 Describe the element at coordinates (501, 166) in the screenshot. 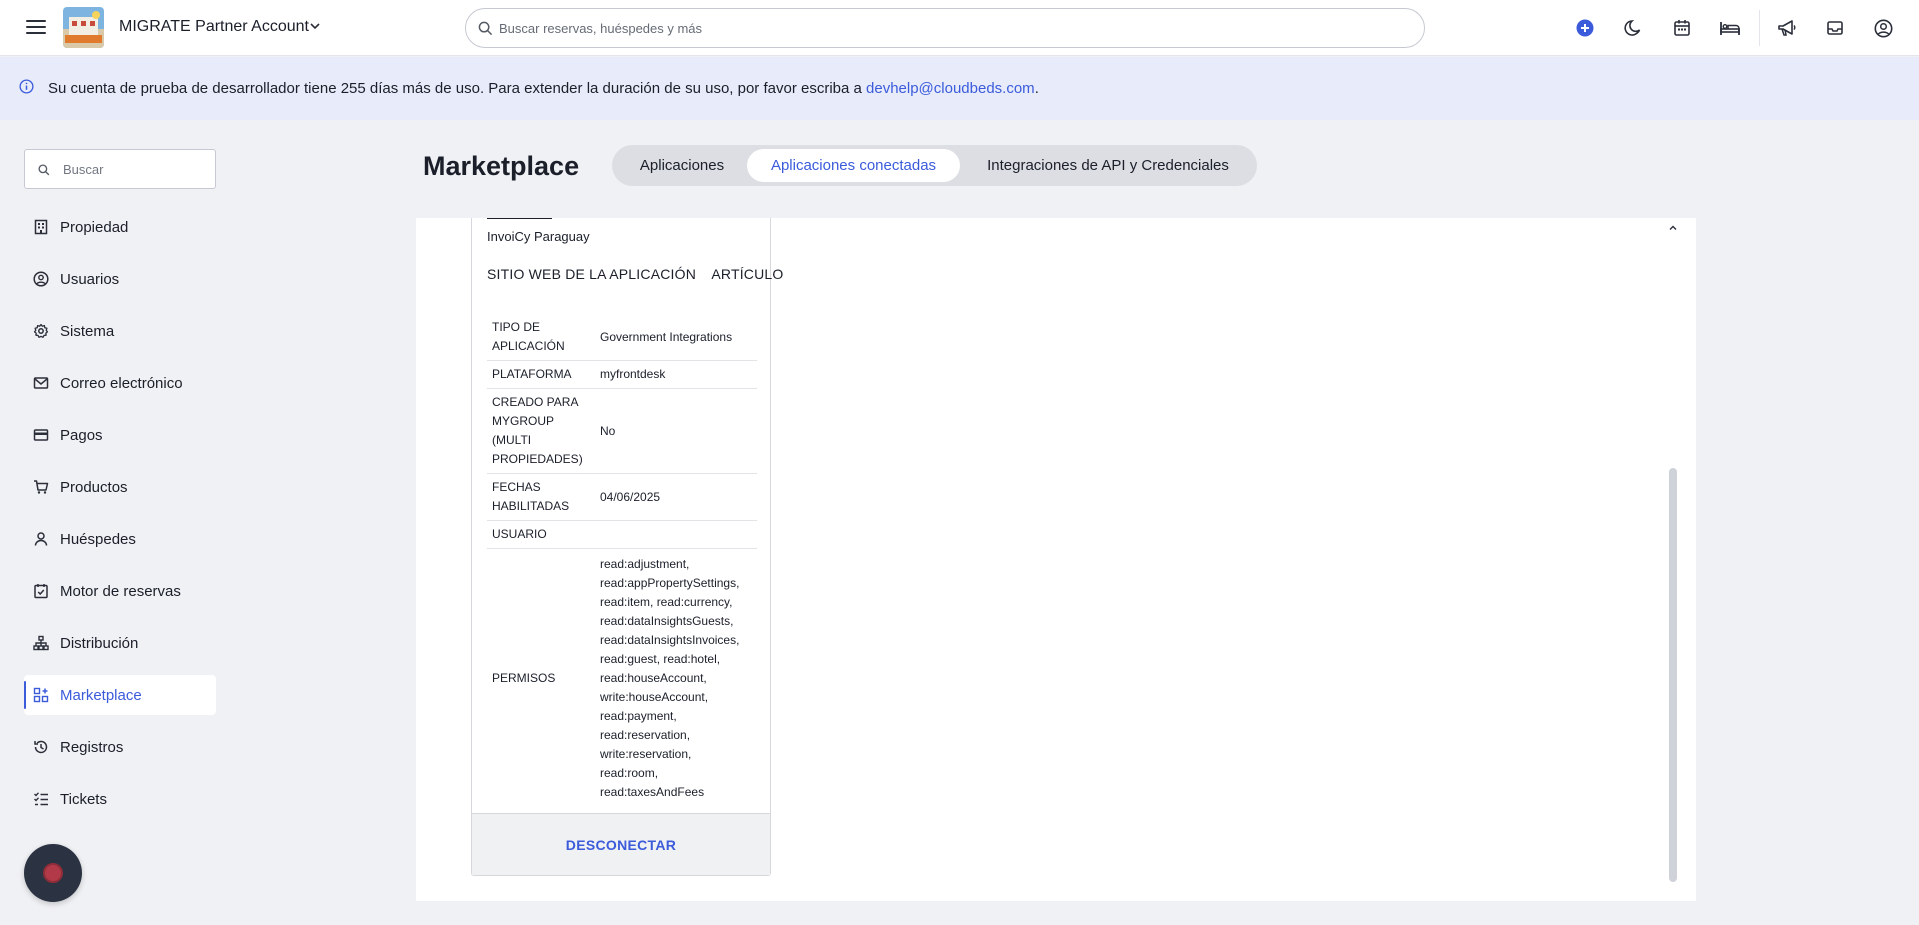

I see `page-title: Marketplace` at that location.